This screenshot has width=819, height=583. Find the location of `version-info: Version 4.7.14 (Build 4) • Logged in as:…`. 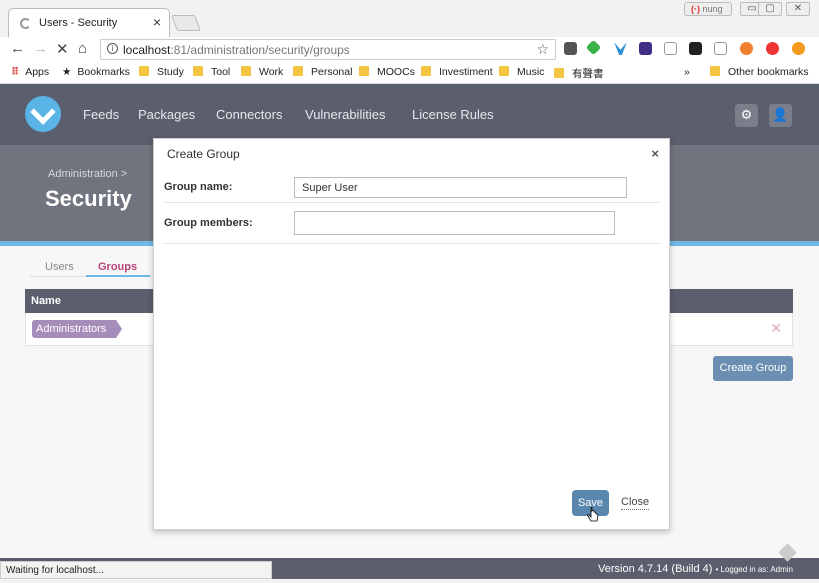

version-info: Version 4.7.14 (Build 4) • Logged in as:… is located at coordinates (695, 569).